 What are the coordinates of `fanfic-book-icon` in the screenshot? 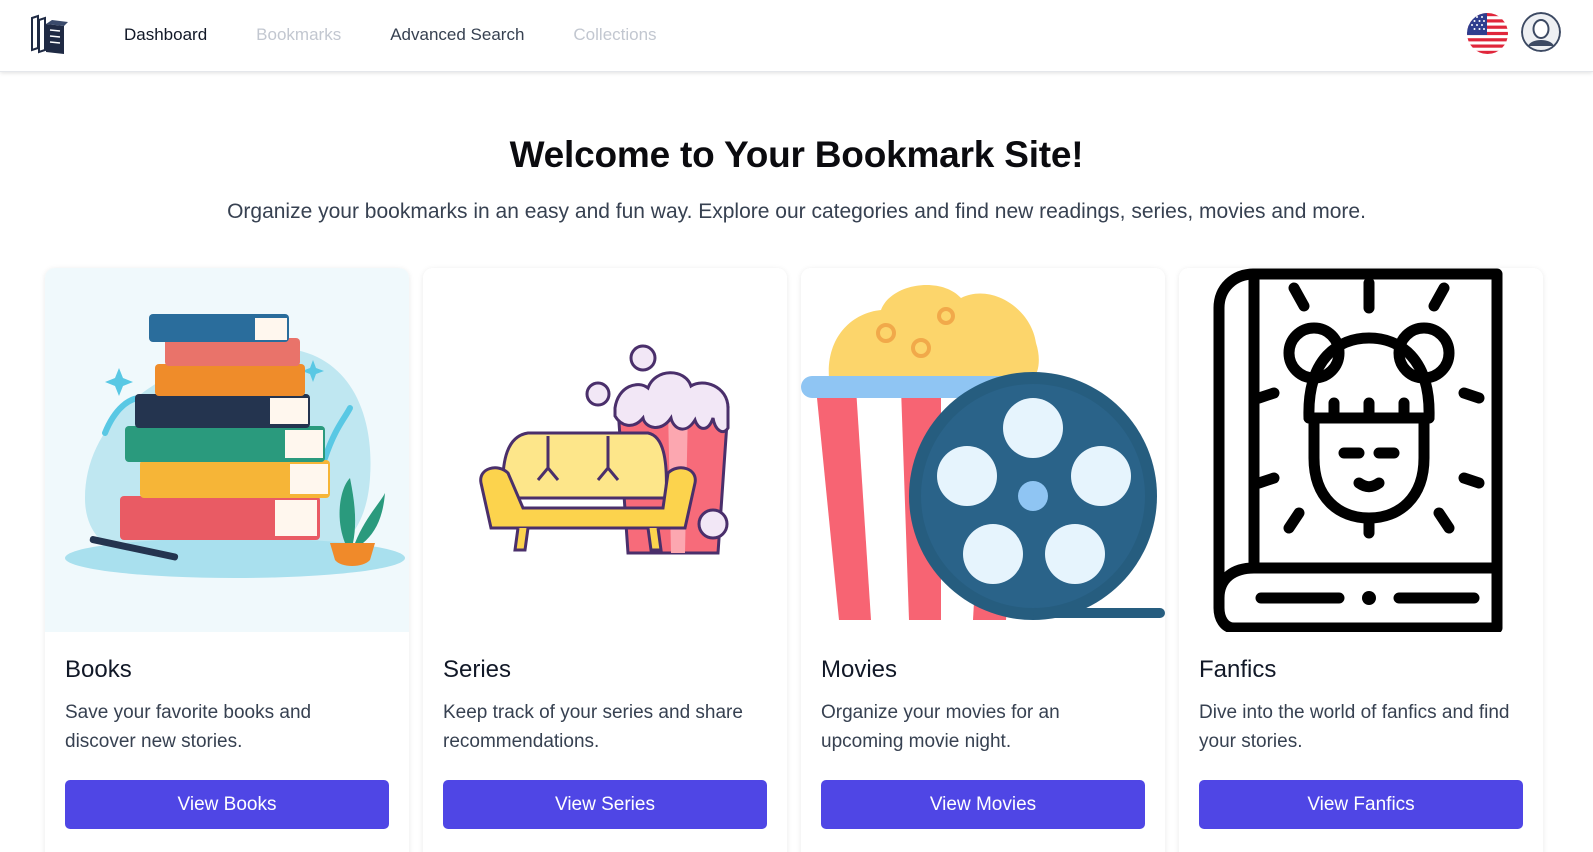 It's located at (1361, 451).